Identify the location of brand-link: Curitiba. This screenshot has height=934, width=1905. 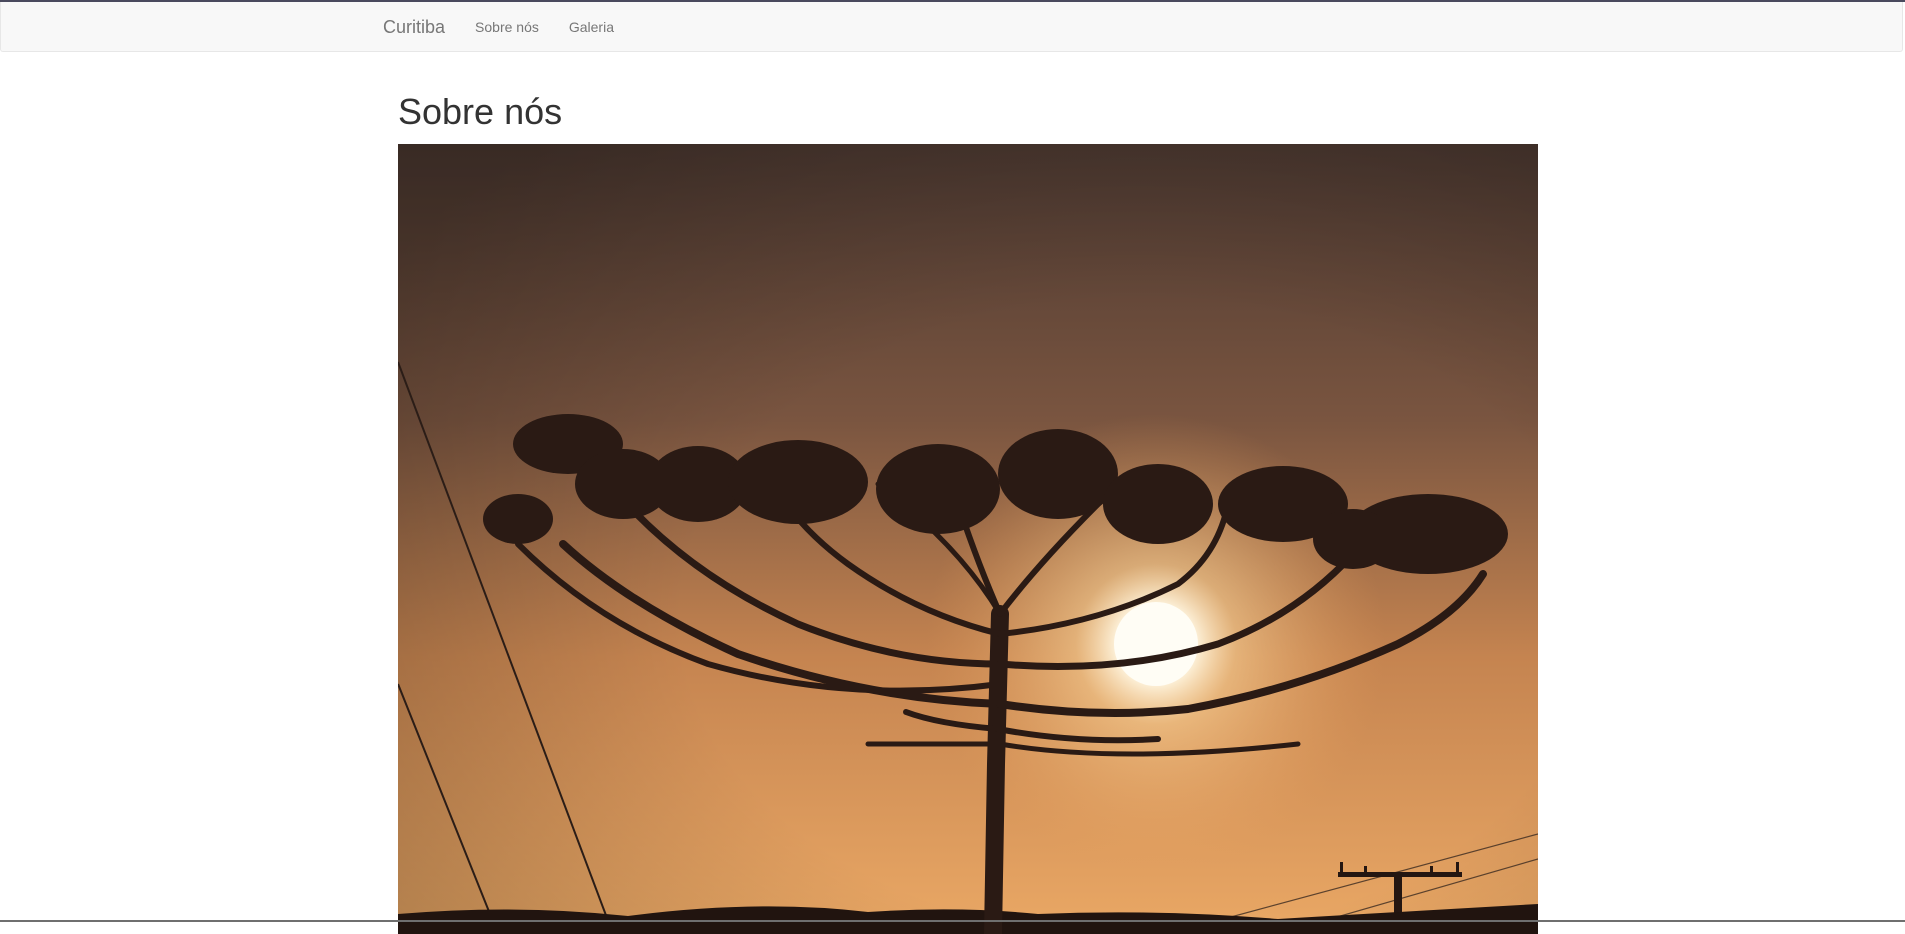
(415, 27).